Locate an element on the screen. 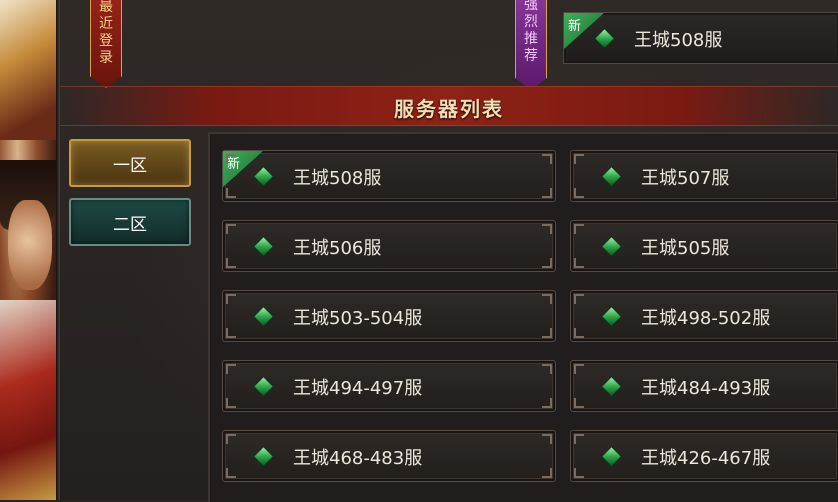 The width and height of the screenshot is (838, 502). server-name: 王城503-504服 is located at coordinates (358, 318).